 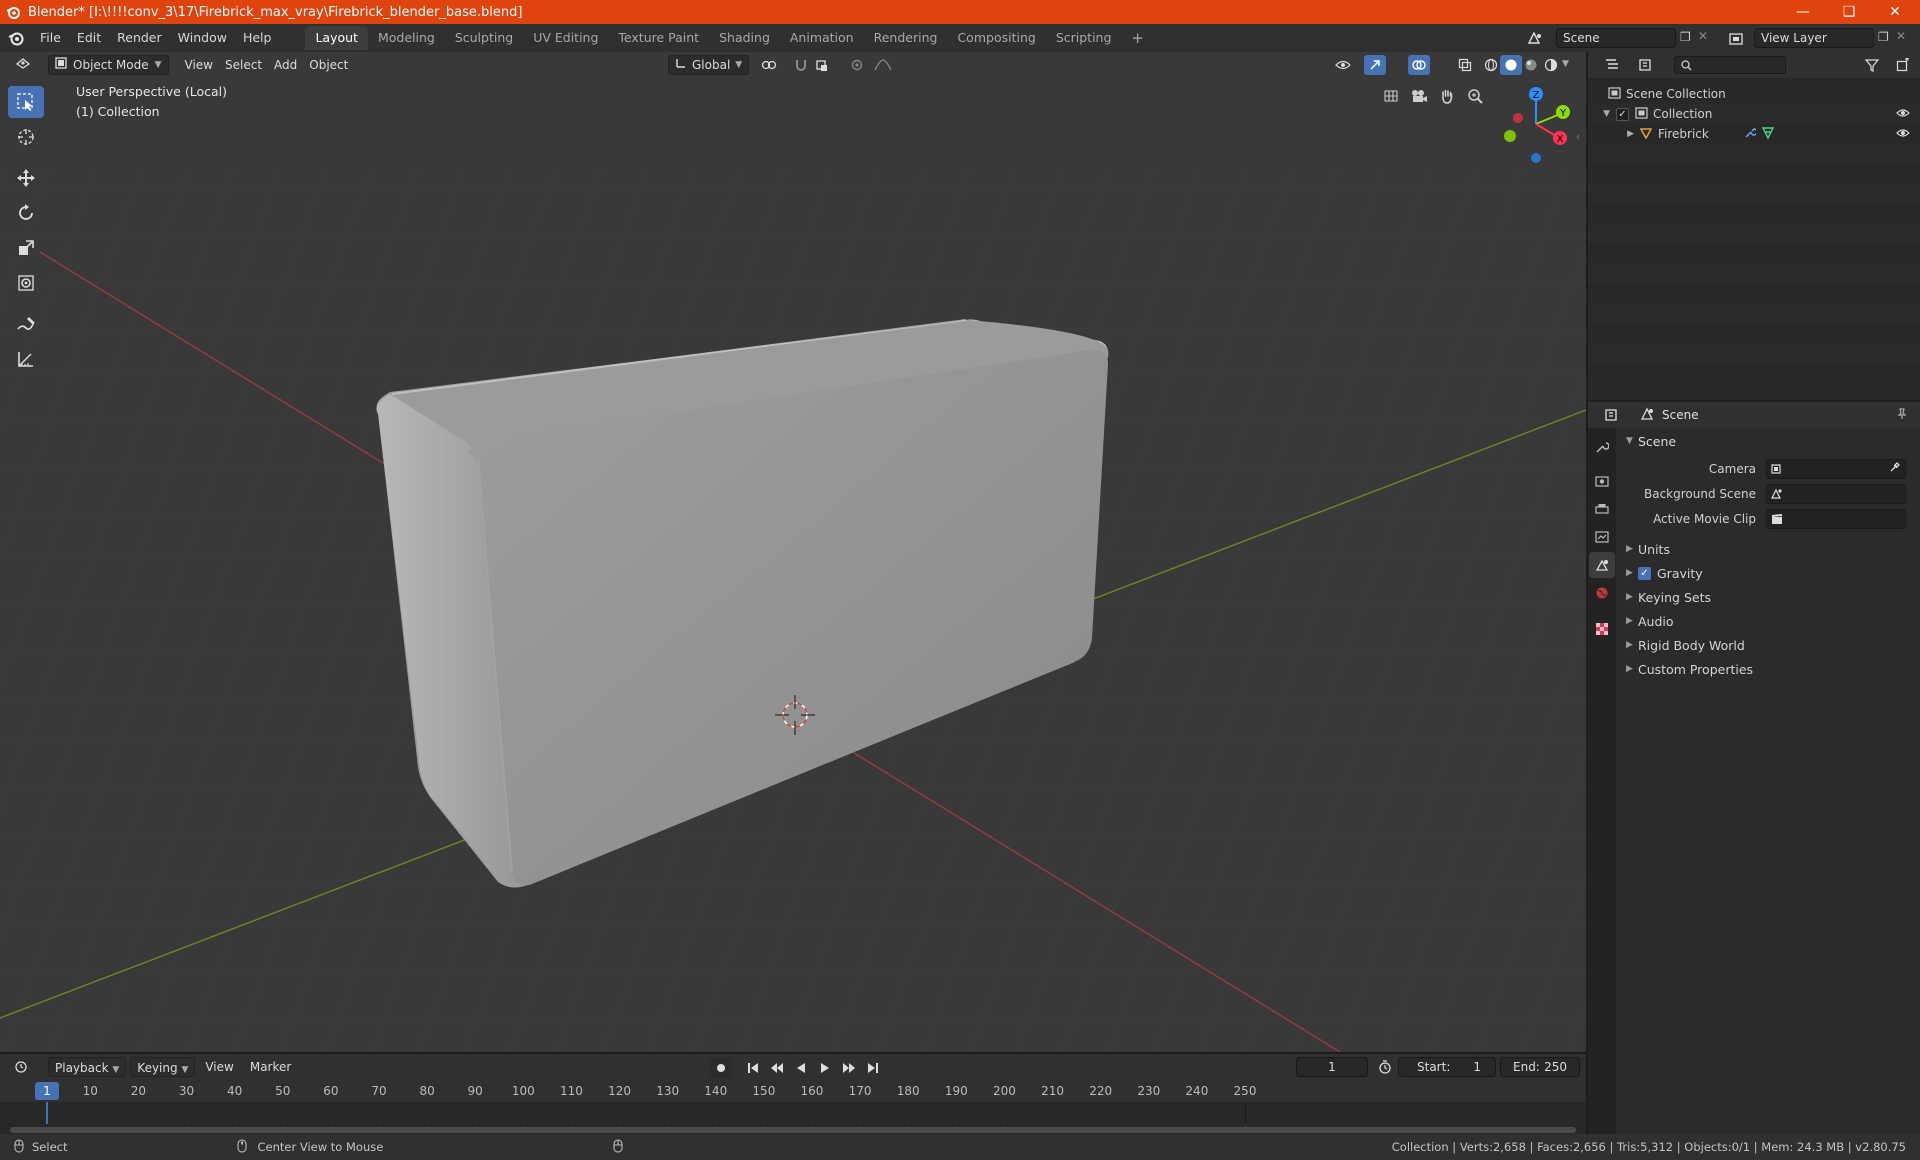 I want to click on new-scene-icon: ❐, so click(x=1685, y=37).